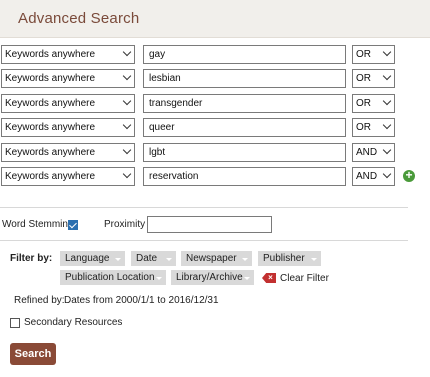 The image size is (430, 377). What do you see at coordinates (73, 225) in the screenshot?
I see `word-stemming-checkbox` at bounding box center [73, 225].